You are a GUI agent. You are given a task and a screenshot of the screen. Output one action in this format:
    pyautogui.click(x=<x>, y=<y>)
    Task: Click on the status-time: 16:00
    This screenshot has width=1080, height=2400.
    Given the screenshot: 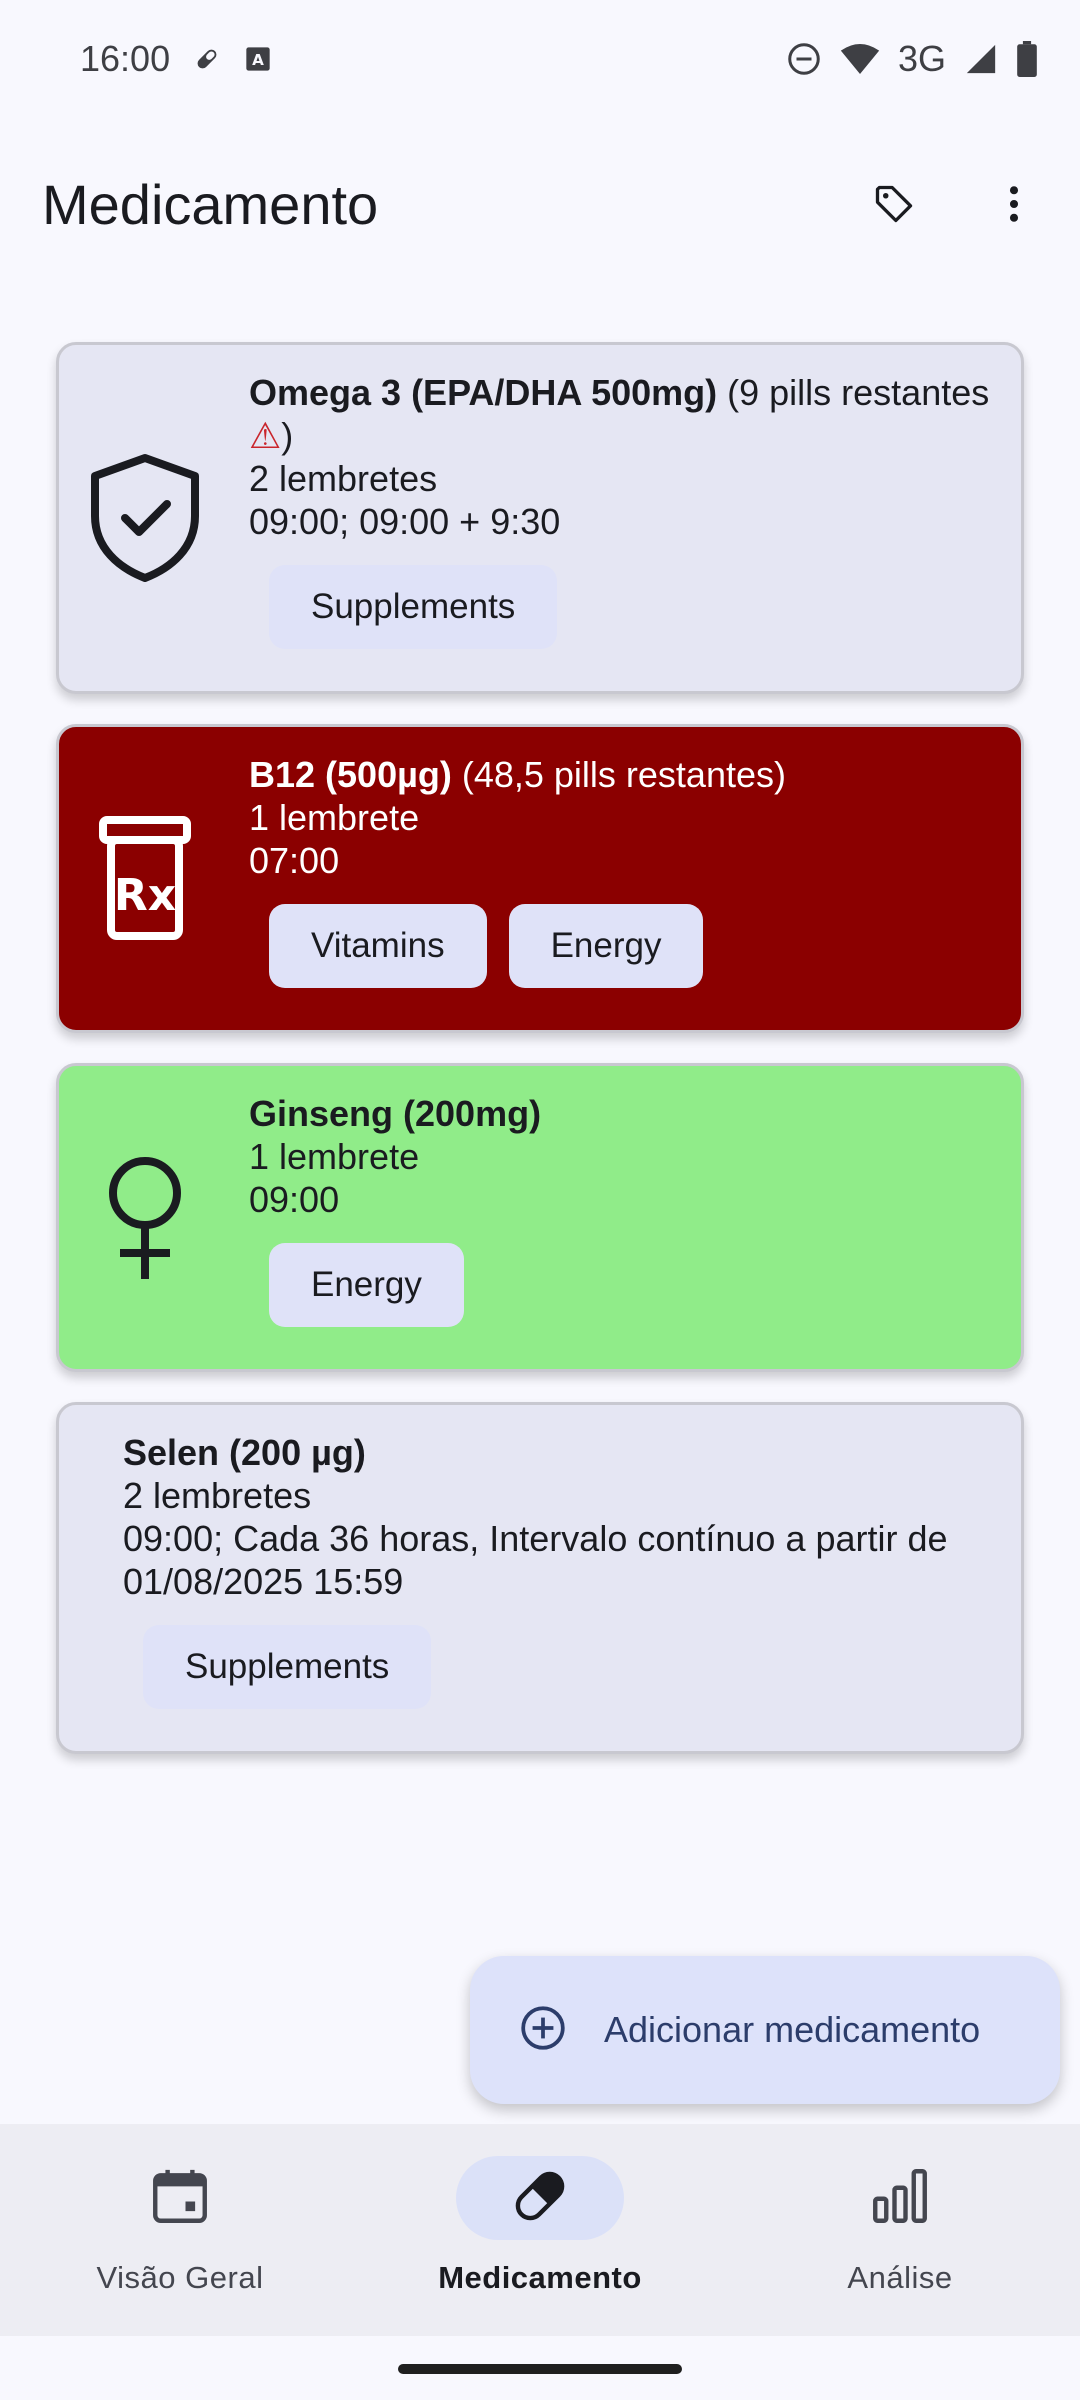 What is the action you would take?
    pyautogui.click(x=125, y=58)
    